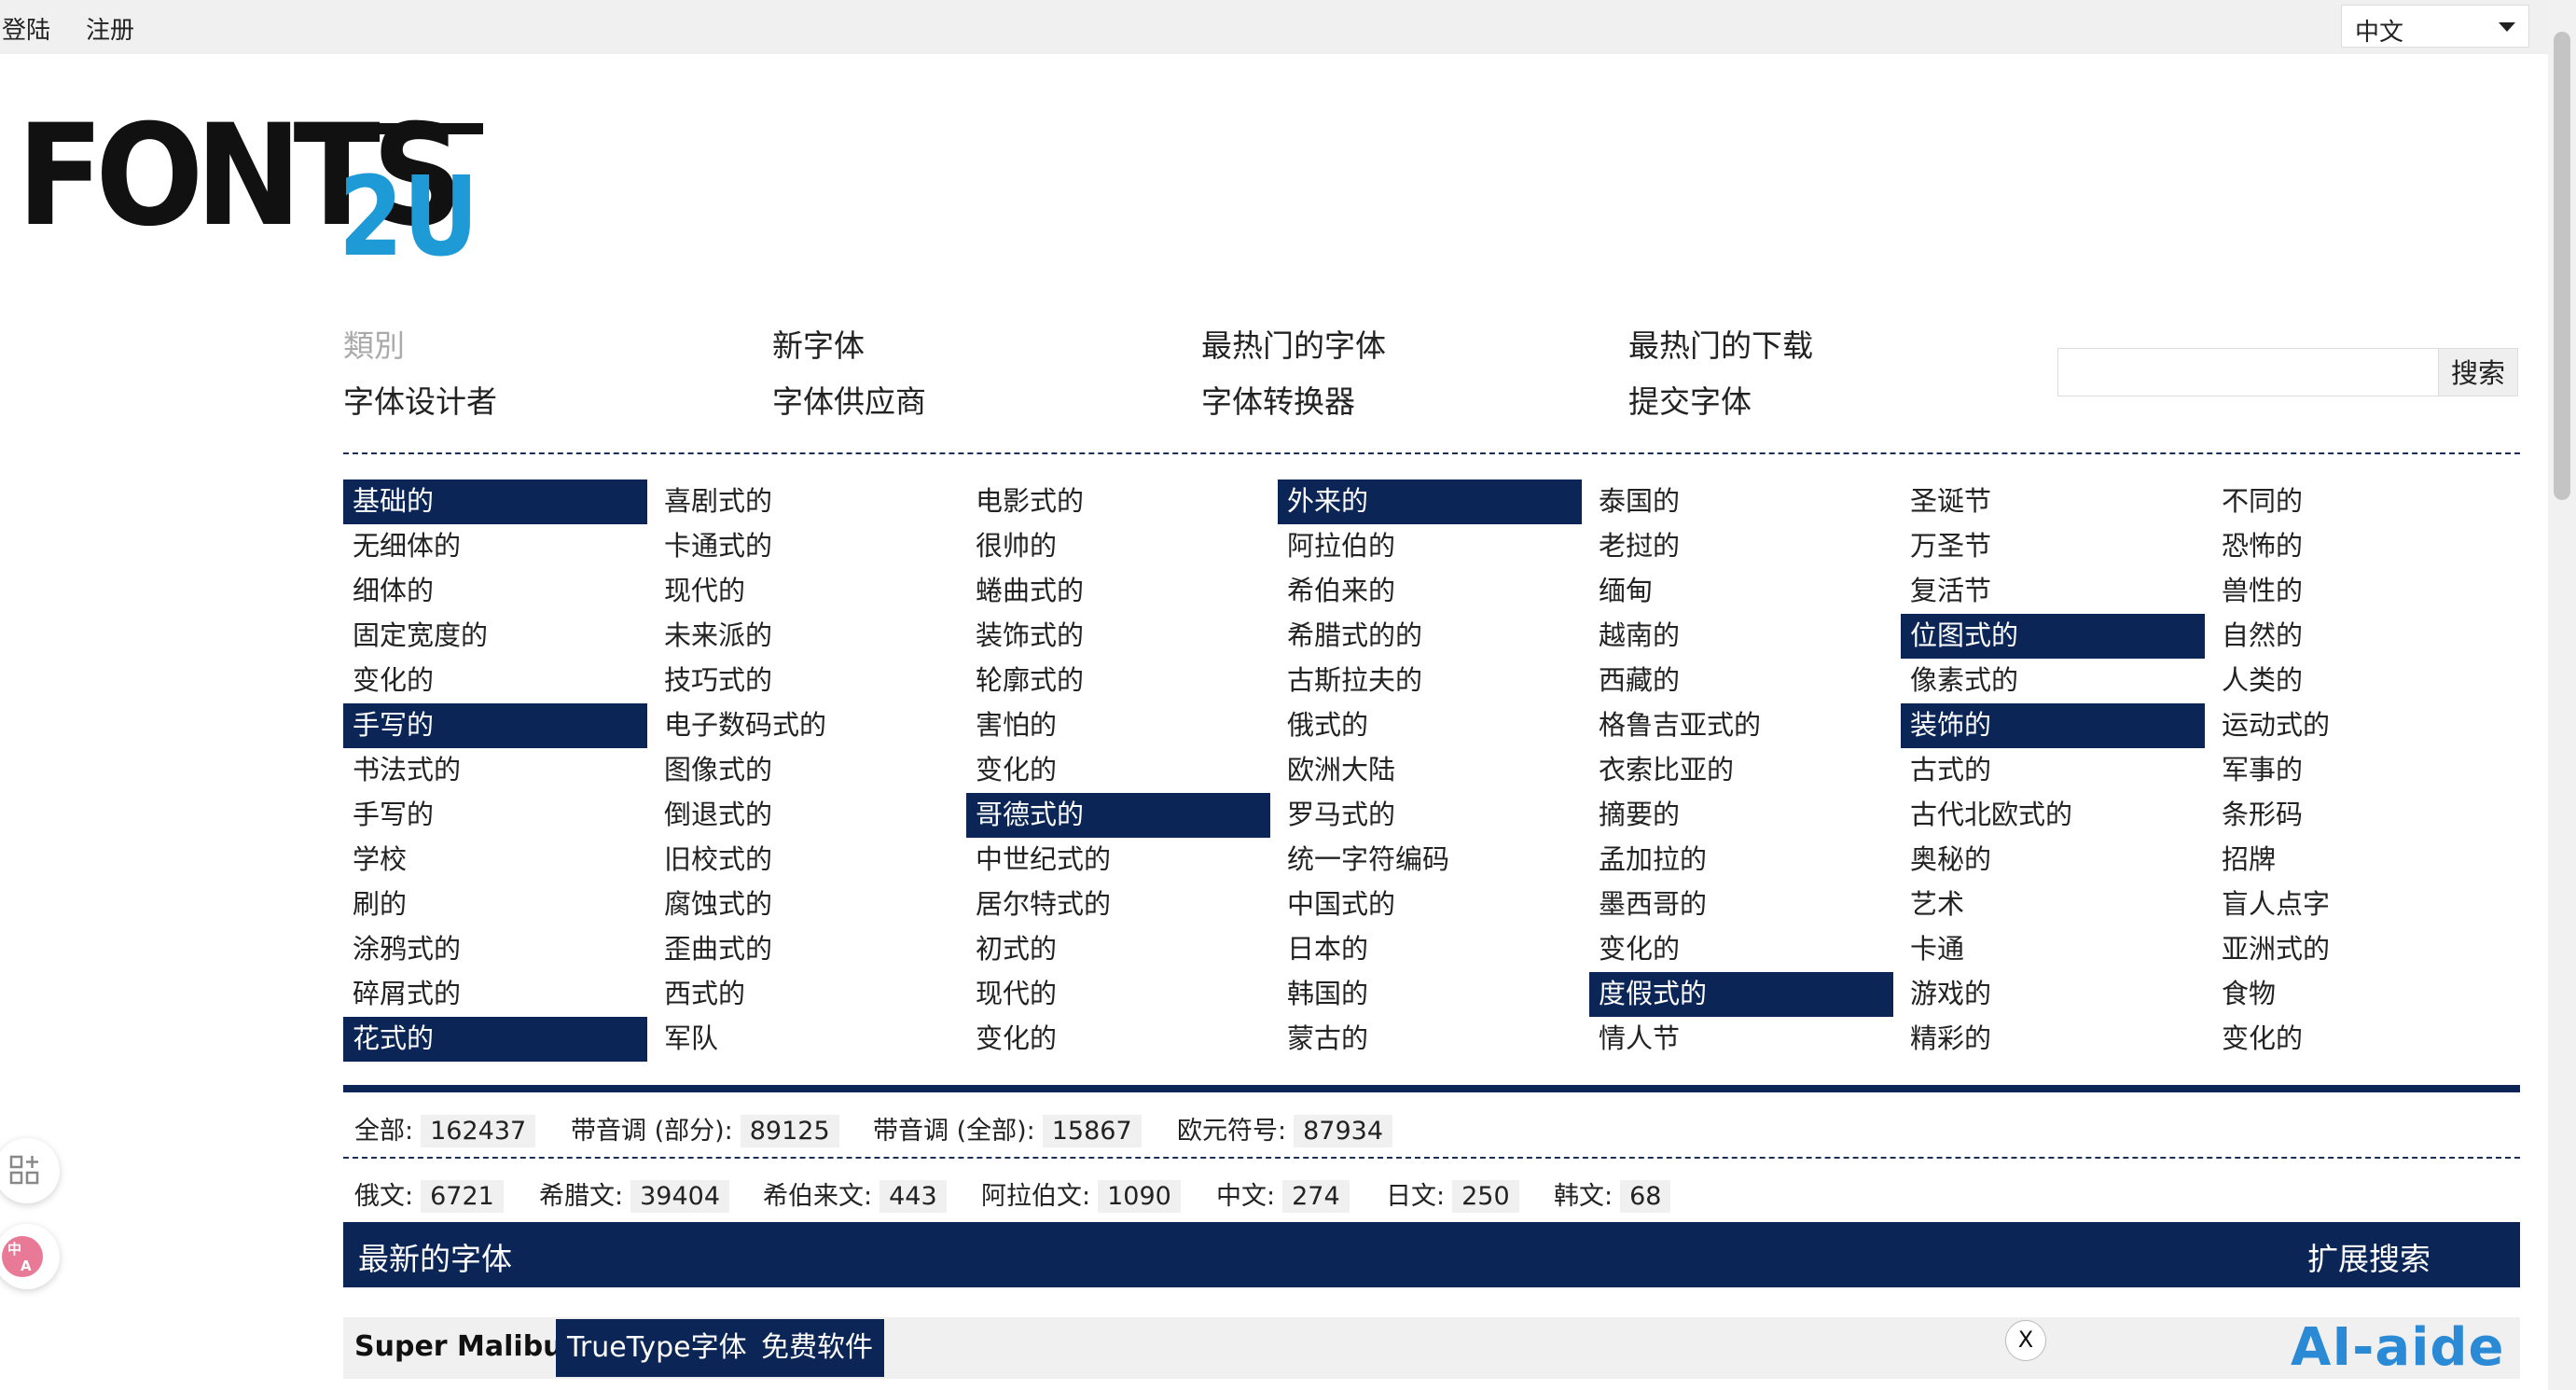 The image size is (2576, 1390). What do you see at coordinates (495, 815) in the screenshot?
I see `category-link: 手写的` at bounding box center [495, 815].